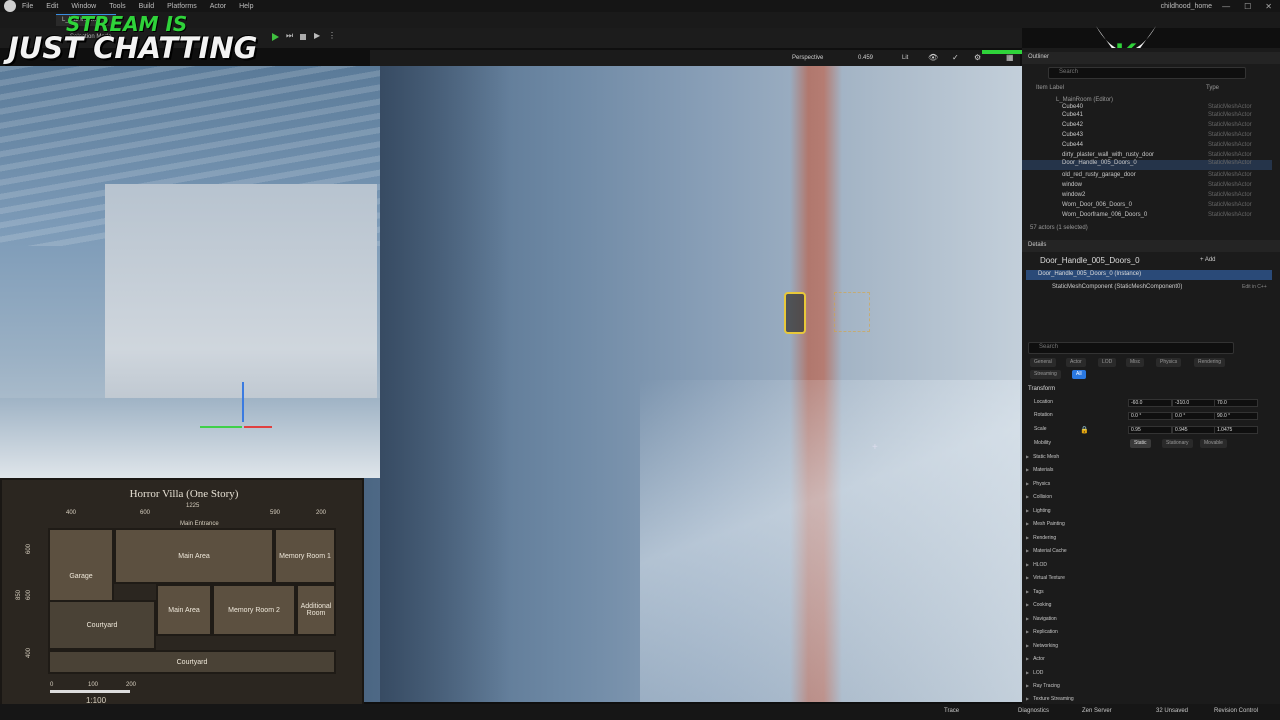 The image size is (1280, 720). Describe the element at coordinates (1042, 632) in the screenshot. I see `category-replication: Replication` at that location.